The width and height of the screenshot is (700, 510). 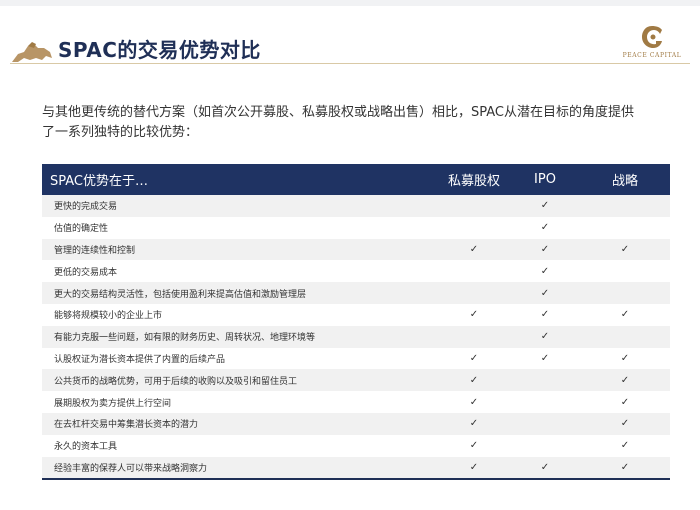 What do you see at coordinates (652, 37) in the screenshot?
I see `peace-capital-emblem-icon` at bounding box center [652, 37].